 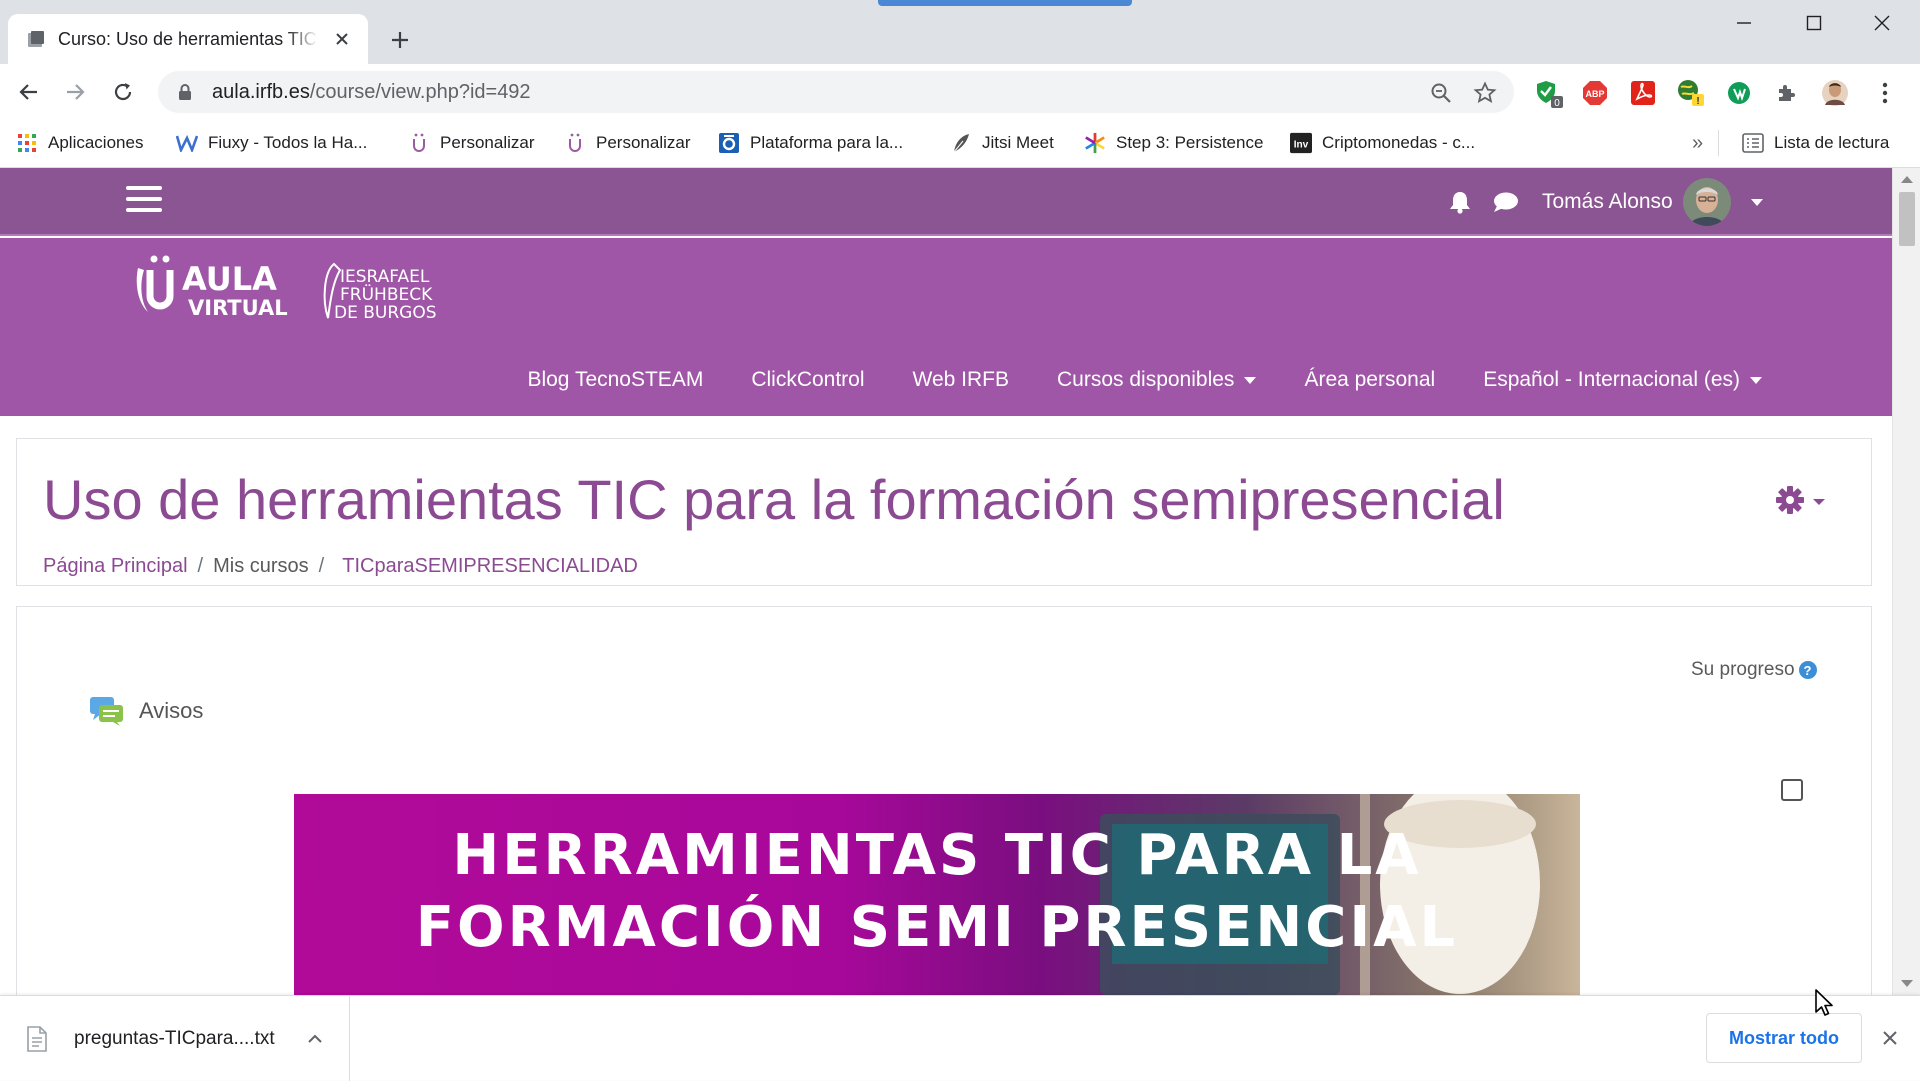 I want to click on svg-text: AULA, so click(x=229, y=279).